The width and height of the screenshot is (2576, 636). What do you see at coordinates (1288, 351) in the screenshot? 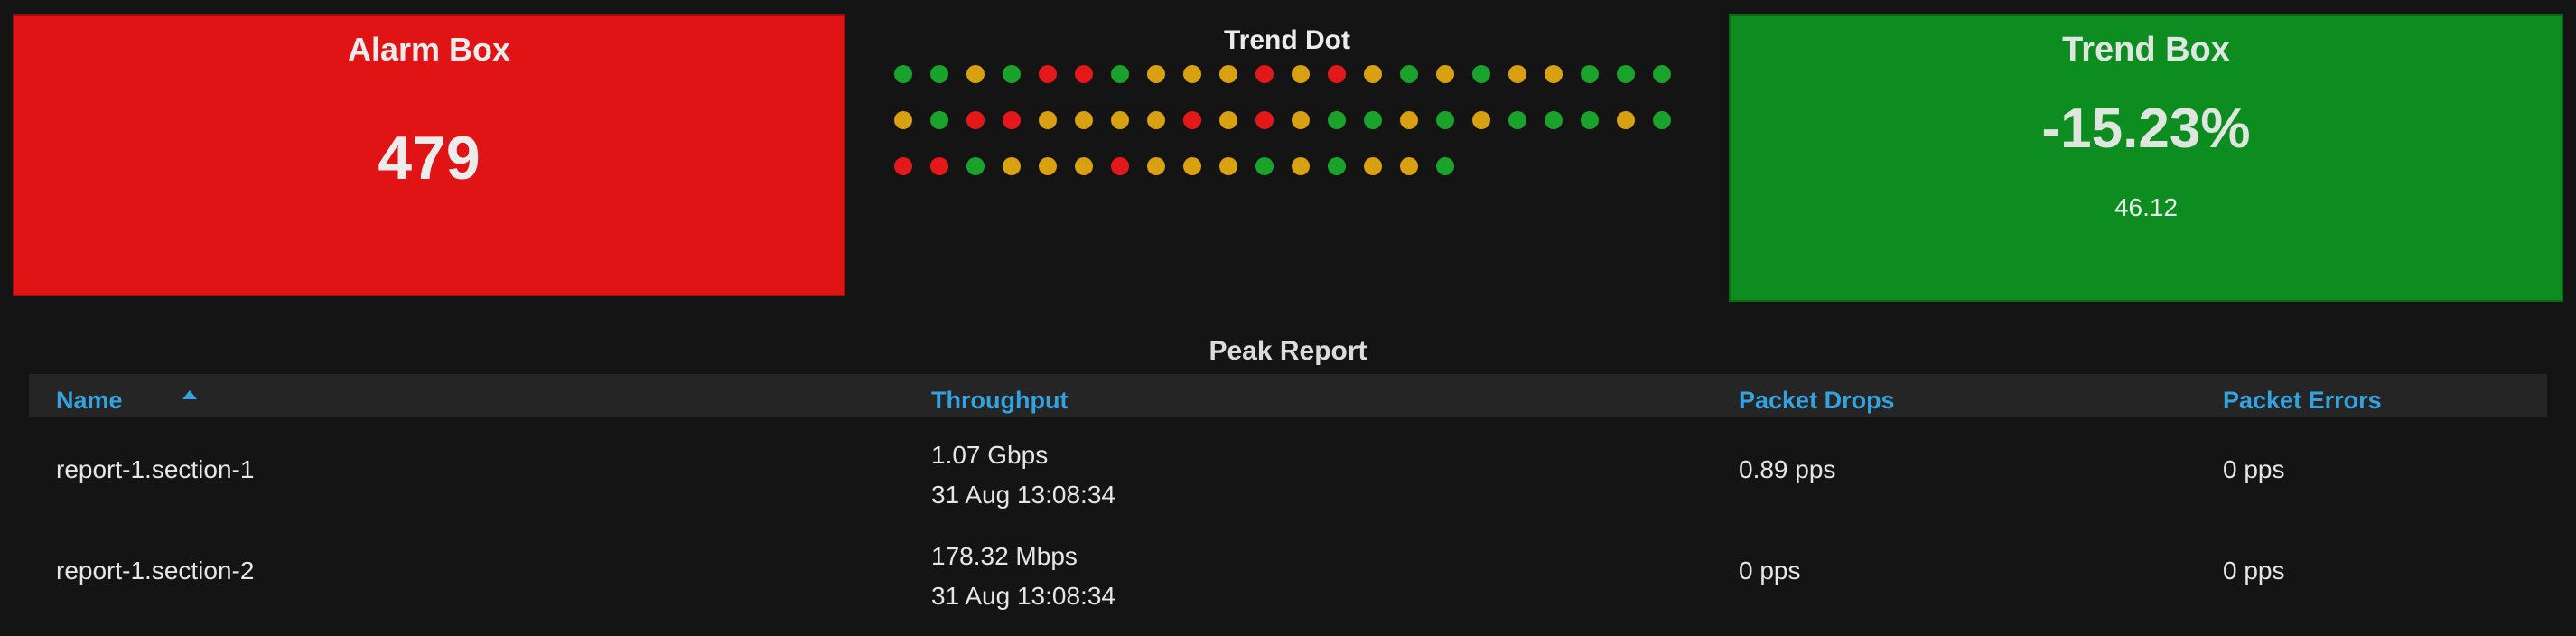
I see `report-title: Peak Report` at bounding box center [1288, 351].